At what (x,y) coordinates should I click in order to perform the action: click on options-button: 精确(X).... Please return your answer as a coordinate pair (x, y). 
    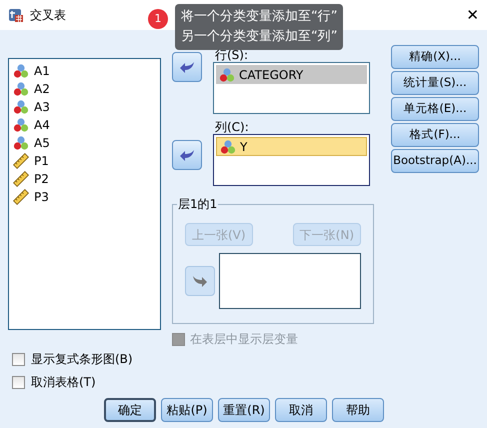
    Looking at the image, I should click on (435, 57).